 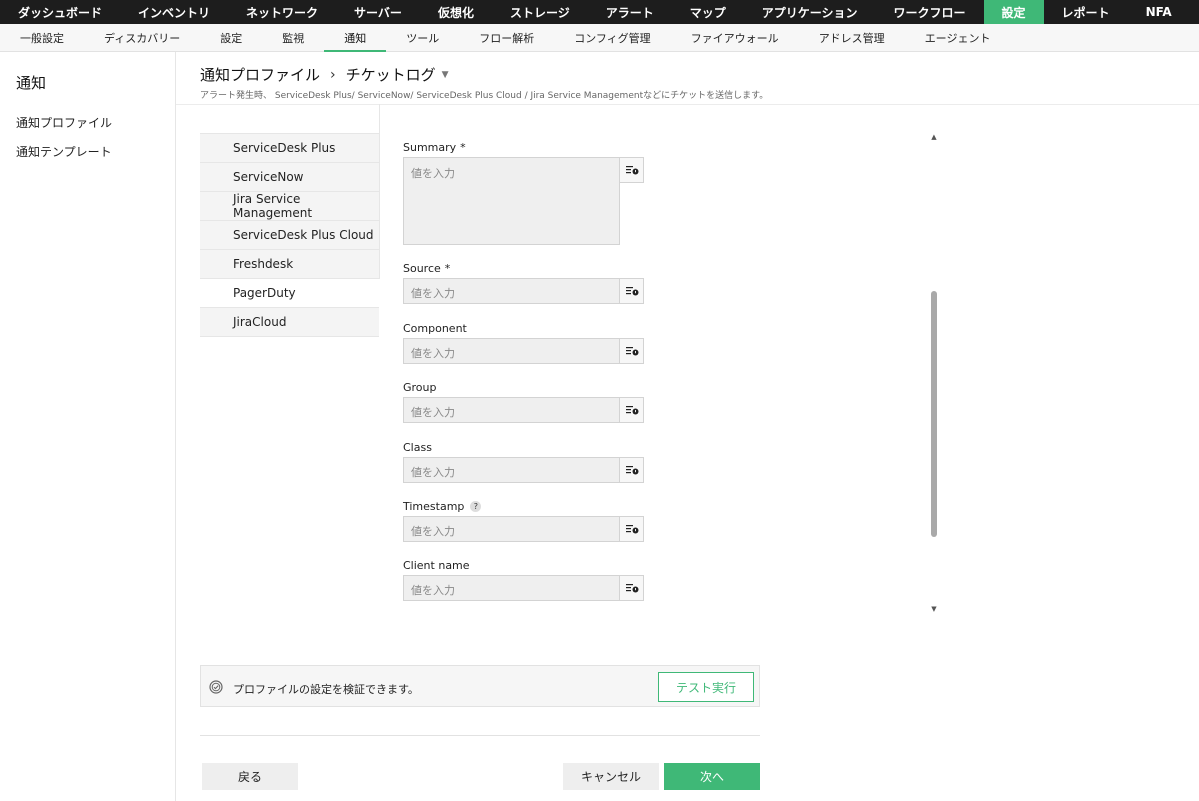 What do you see at coordinates (434, 506) in the screenshot?
I see `timestamp-label-text: Timestamp` at bounding box center [434, 506].